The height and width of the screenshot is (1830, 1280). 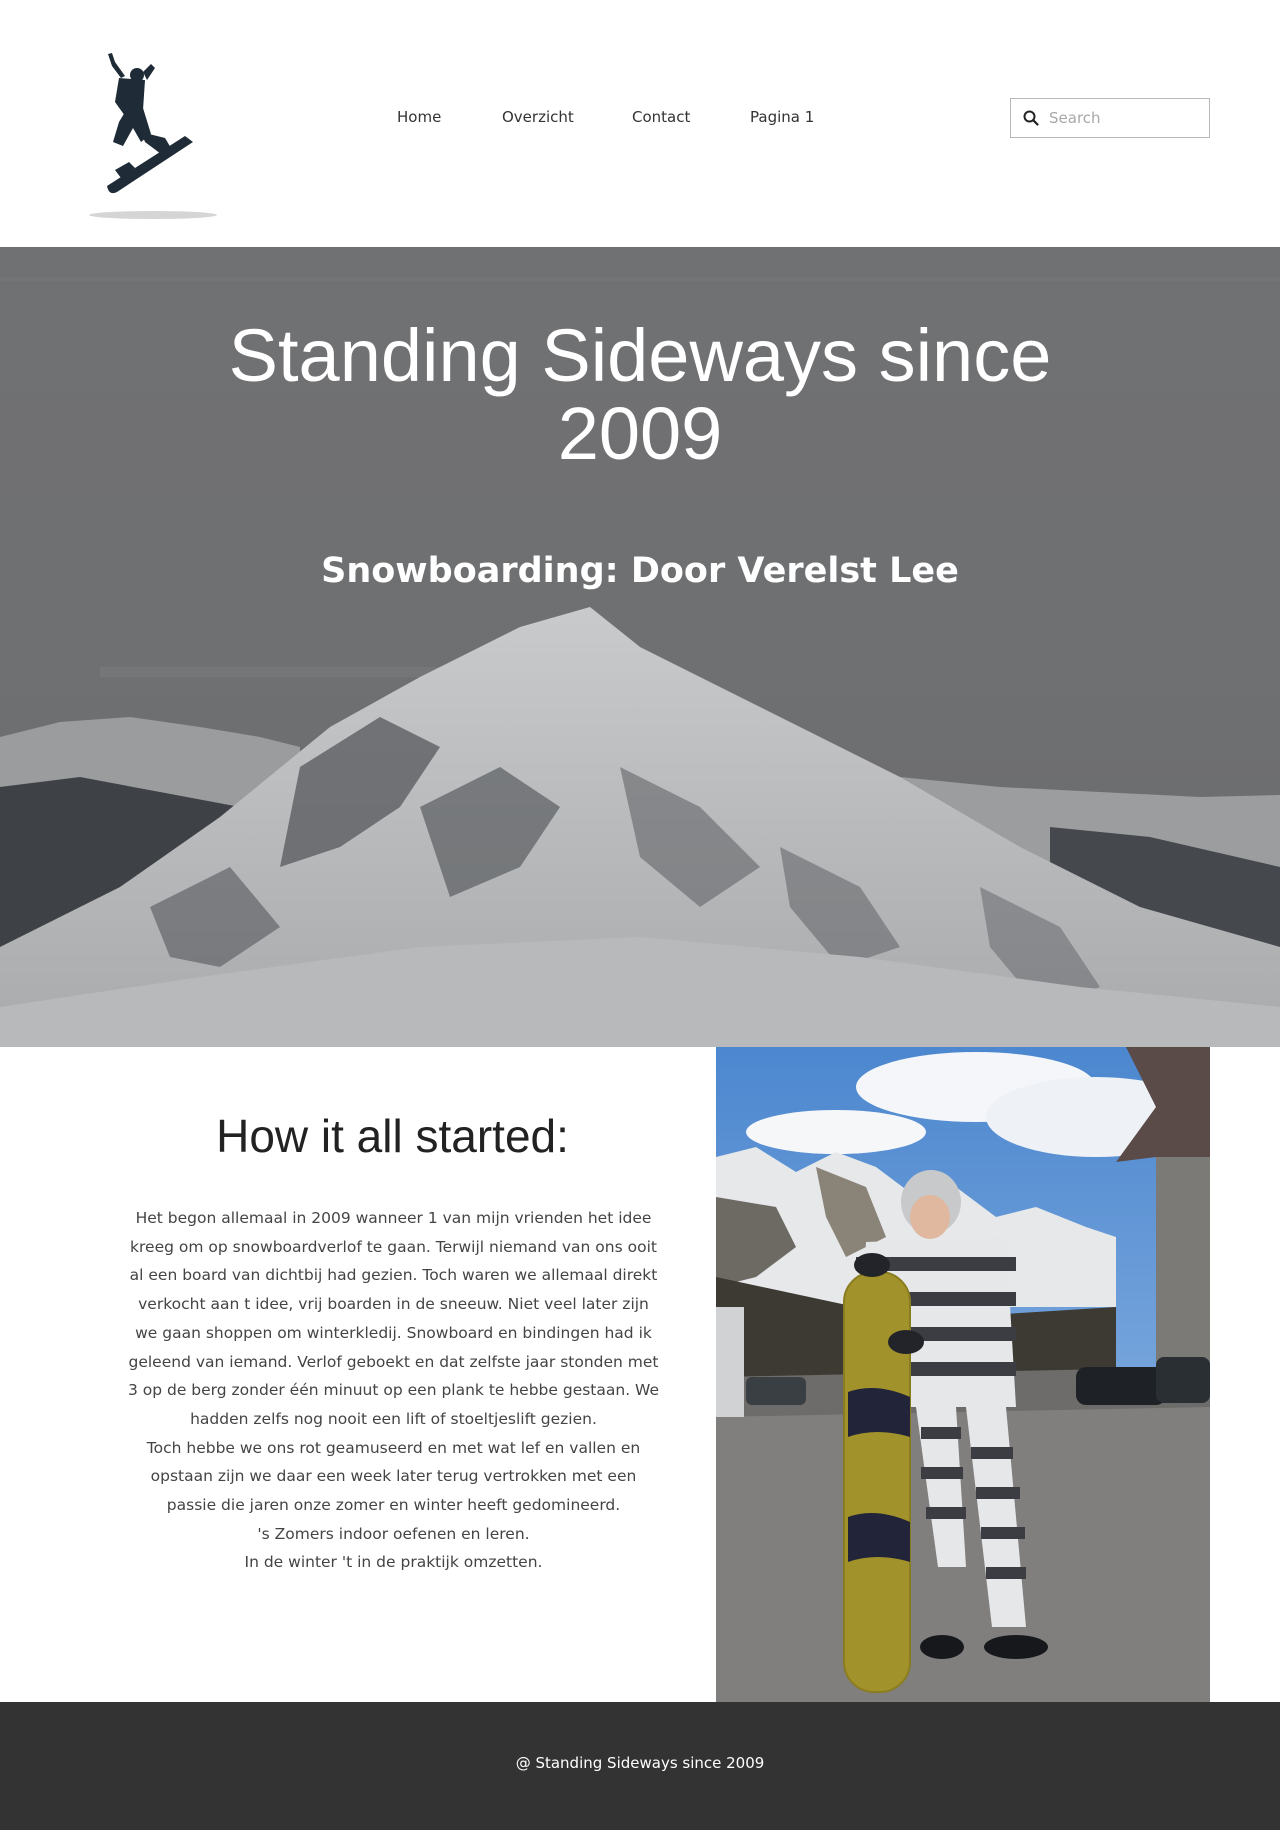 What do you see at coordinates (419, 117) in the screenshot?
I see `nav-home: Home` at bounding box center [419, 117].